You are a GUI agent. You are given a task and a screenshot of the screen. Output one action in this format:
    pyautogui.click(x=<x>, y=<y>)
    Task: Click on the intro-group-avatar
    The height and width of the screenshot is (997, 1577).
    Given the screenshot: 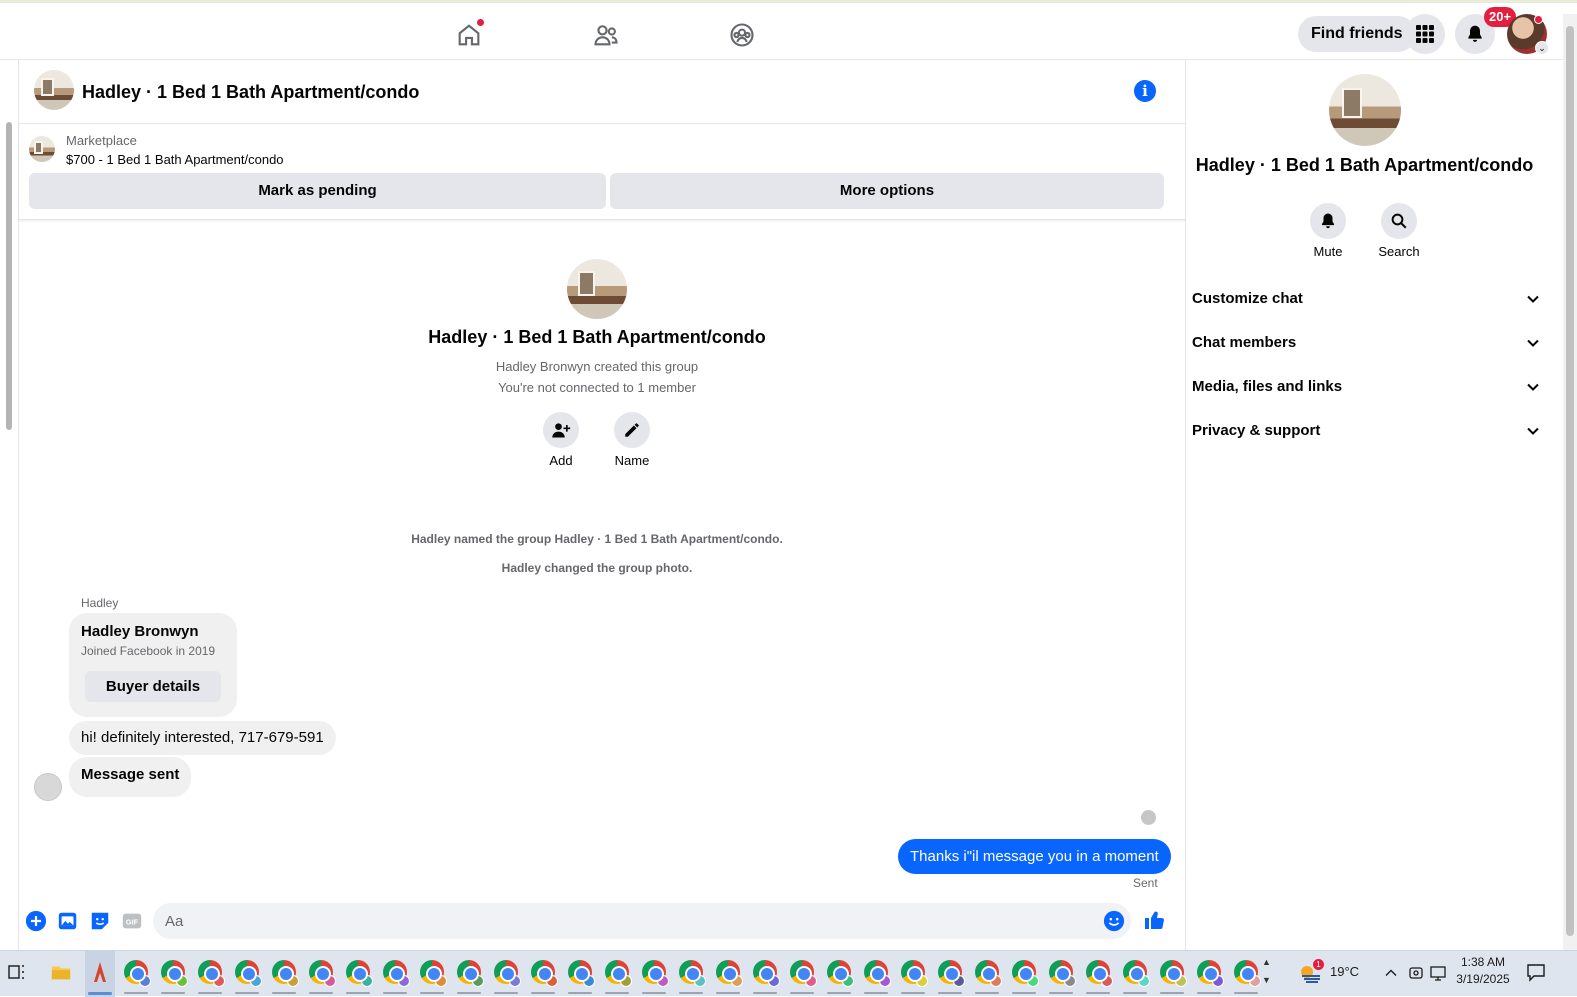 What is the action you would take?
    pyautogui.click(x=597, y=289)
    